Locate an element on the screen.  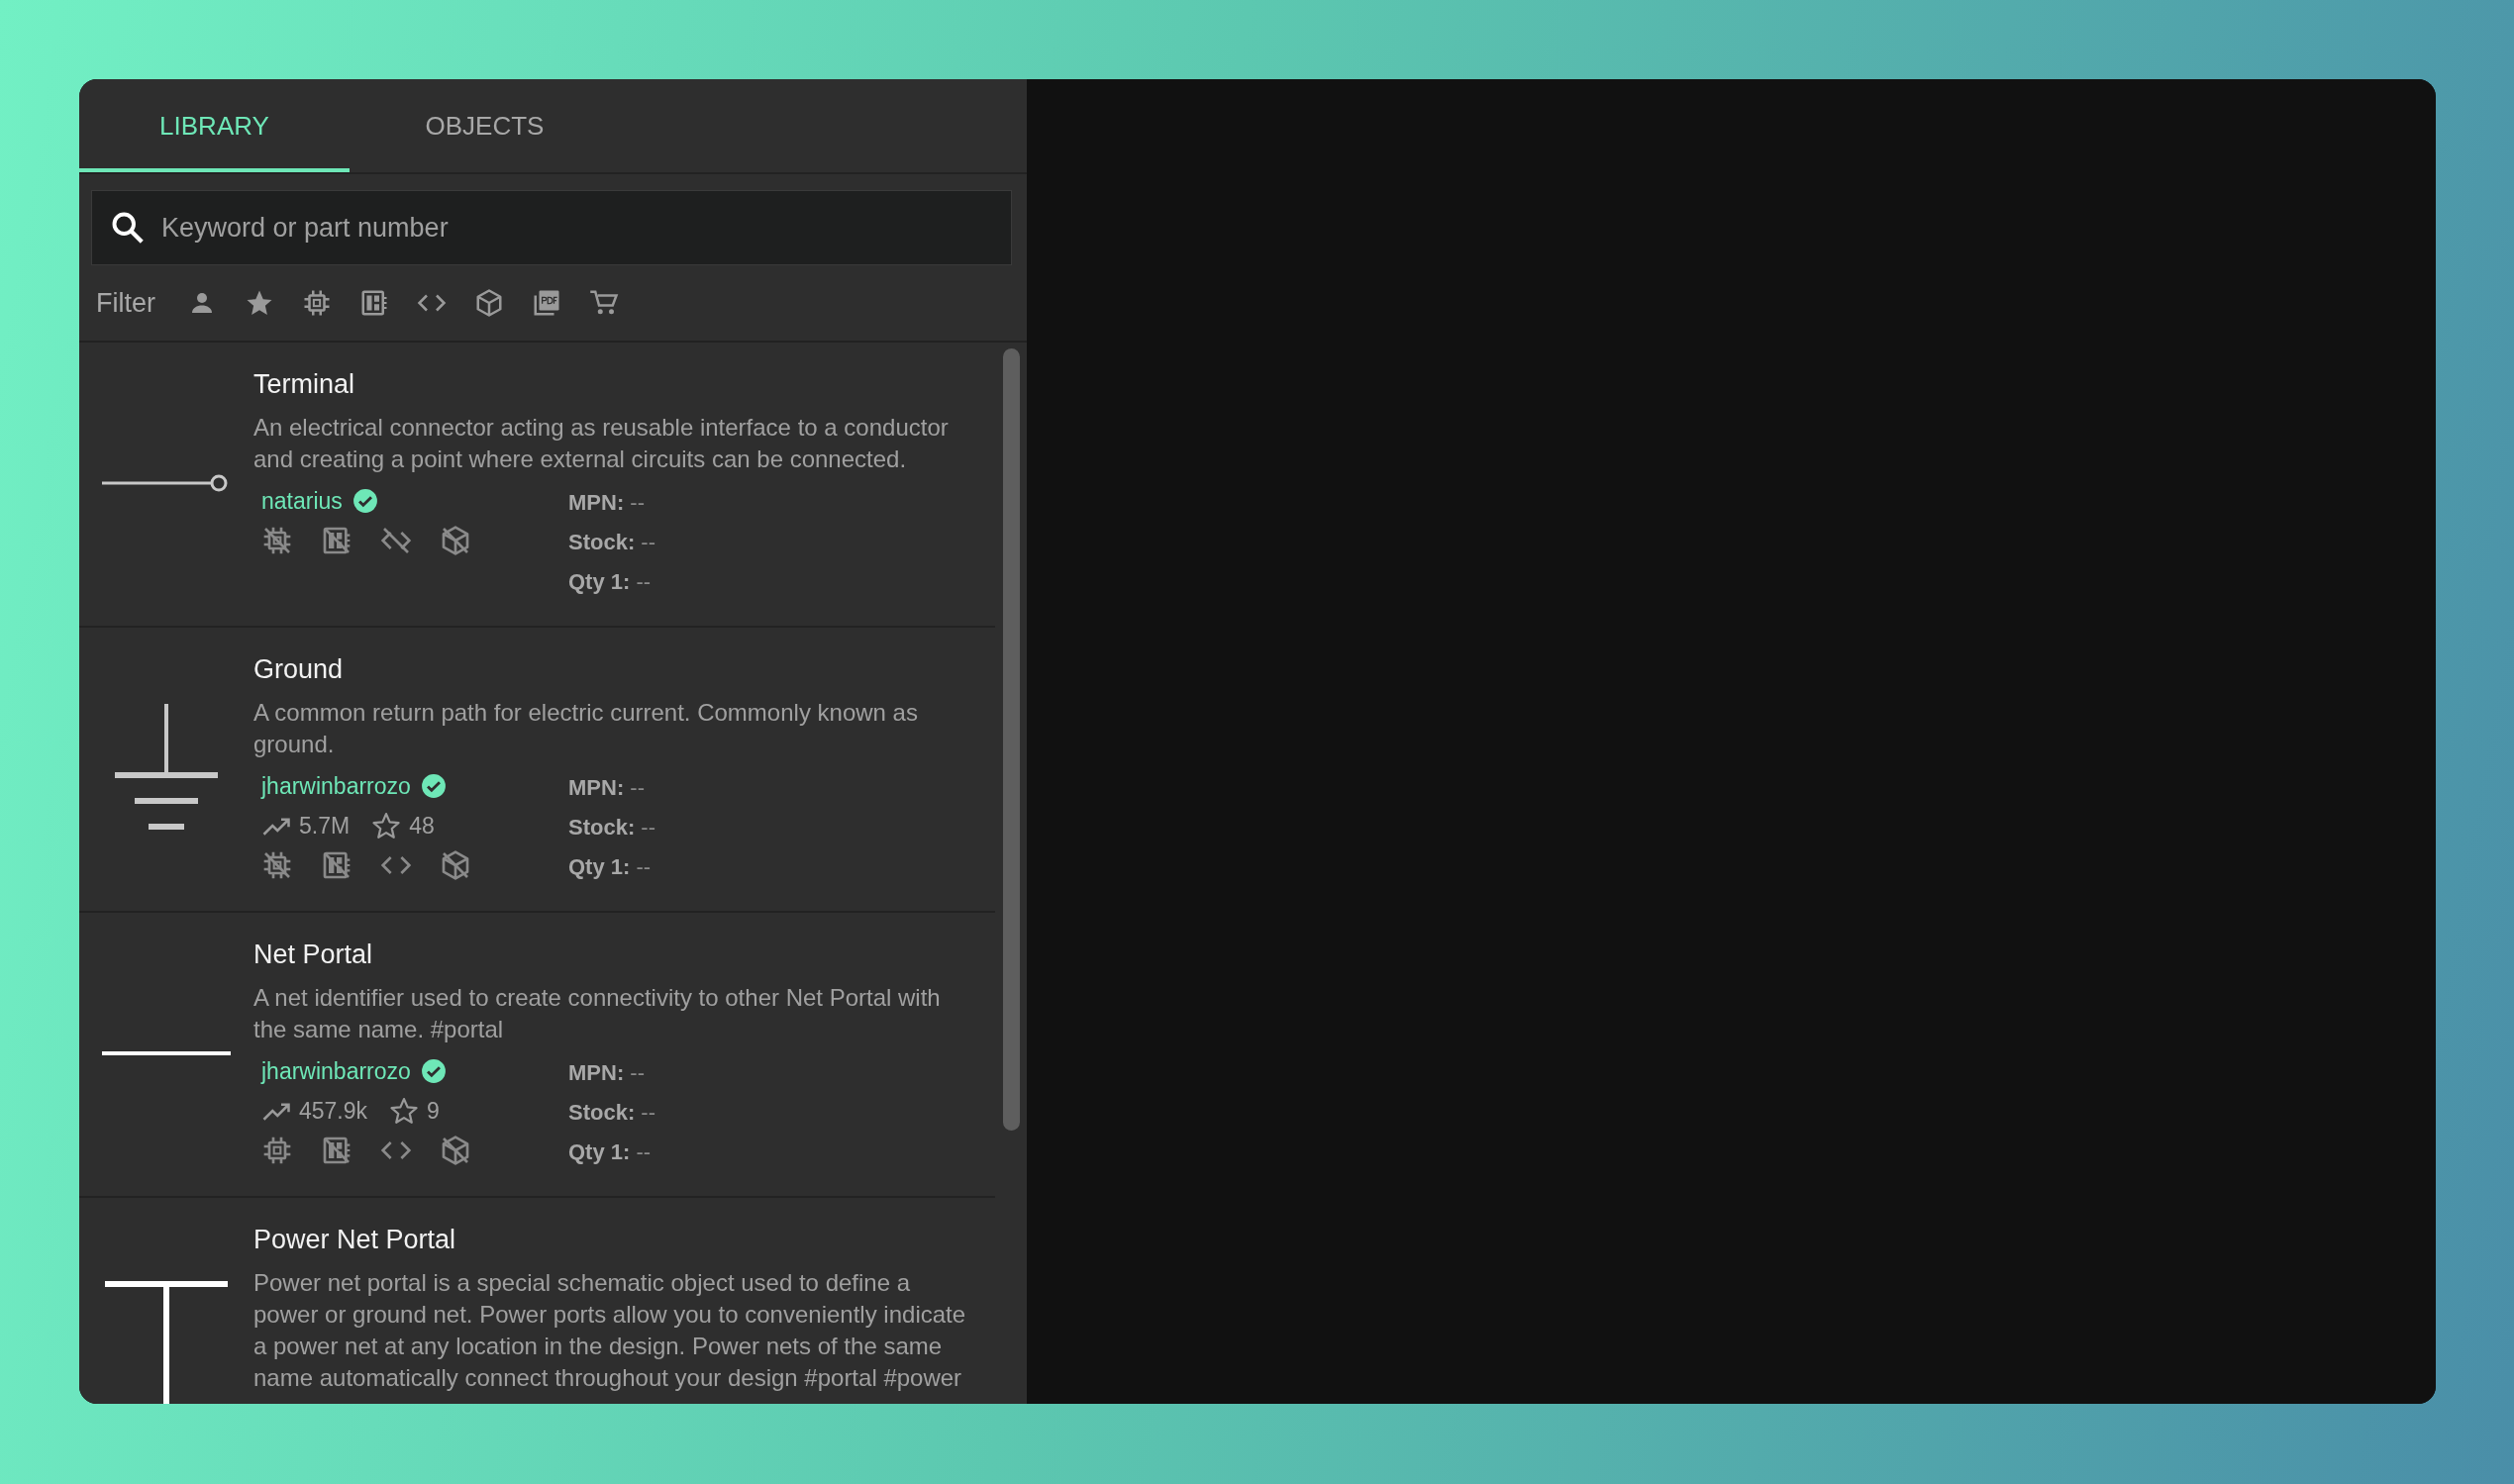
author-link: natarius is located at coordinates (302, 501).